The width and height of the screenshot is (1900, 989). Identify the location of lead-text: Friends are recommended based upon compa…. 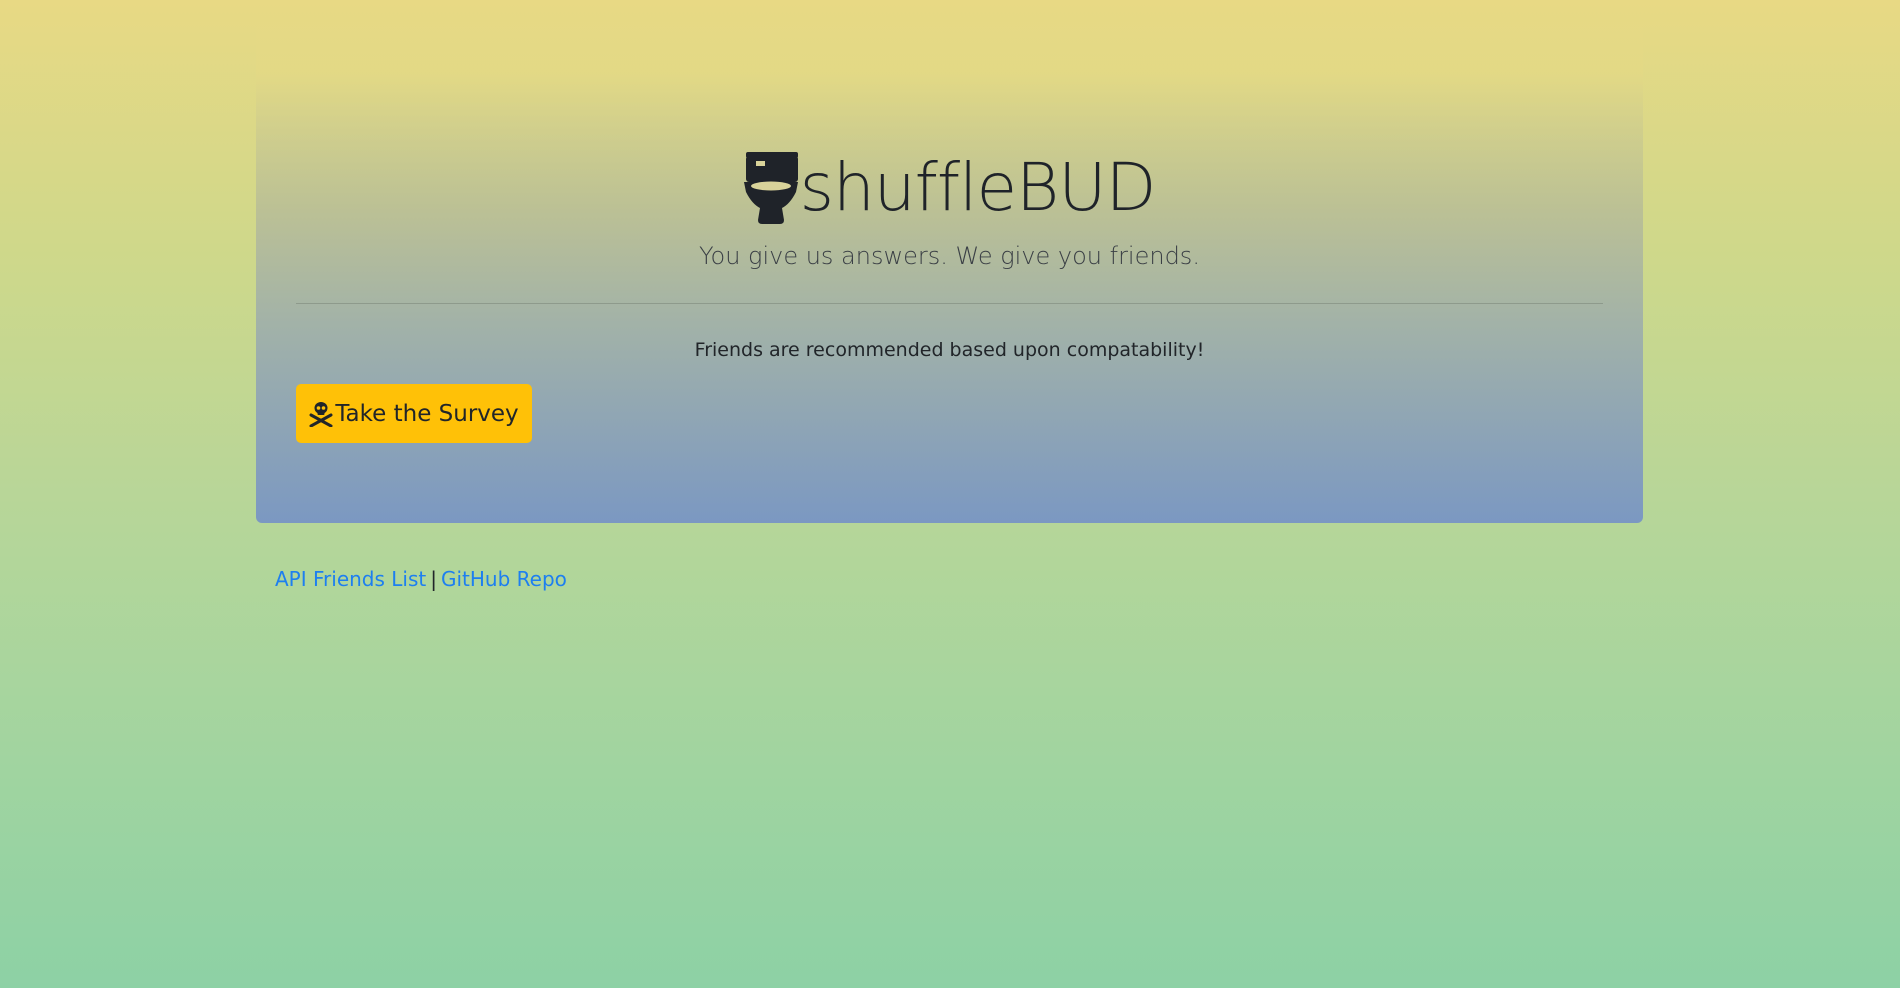
(949, 350).